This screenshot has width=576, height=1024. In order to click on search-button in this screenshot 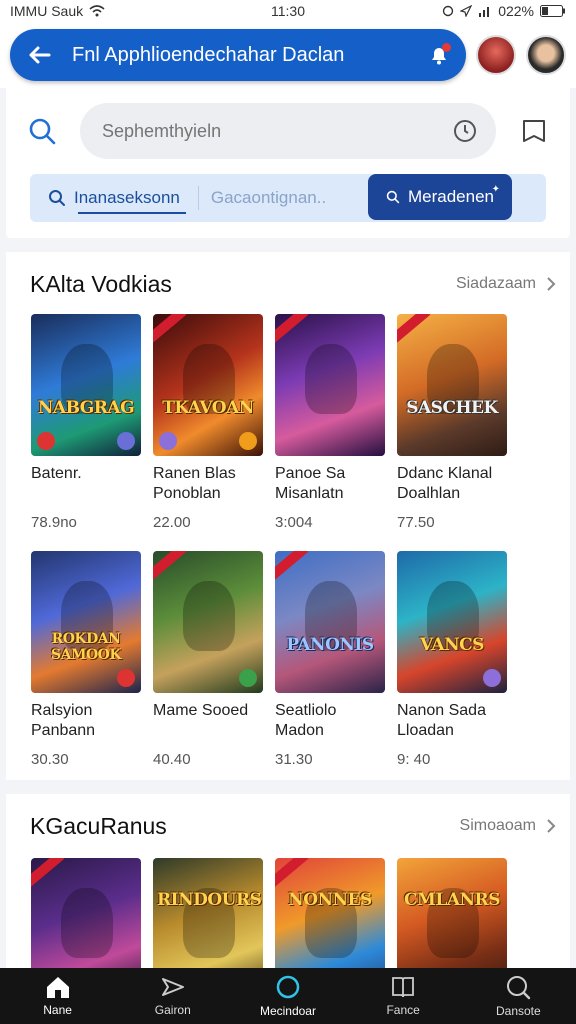, I will do `click(42, 131)`.